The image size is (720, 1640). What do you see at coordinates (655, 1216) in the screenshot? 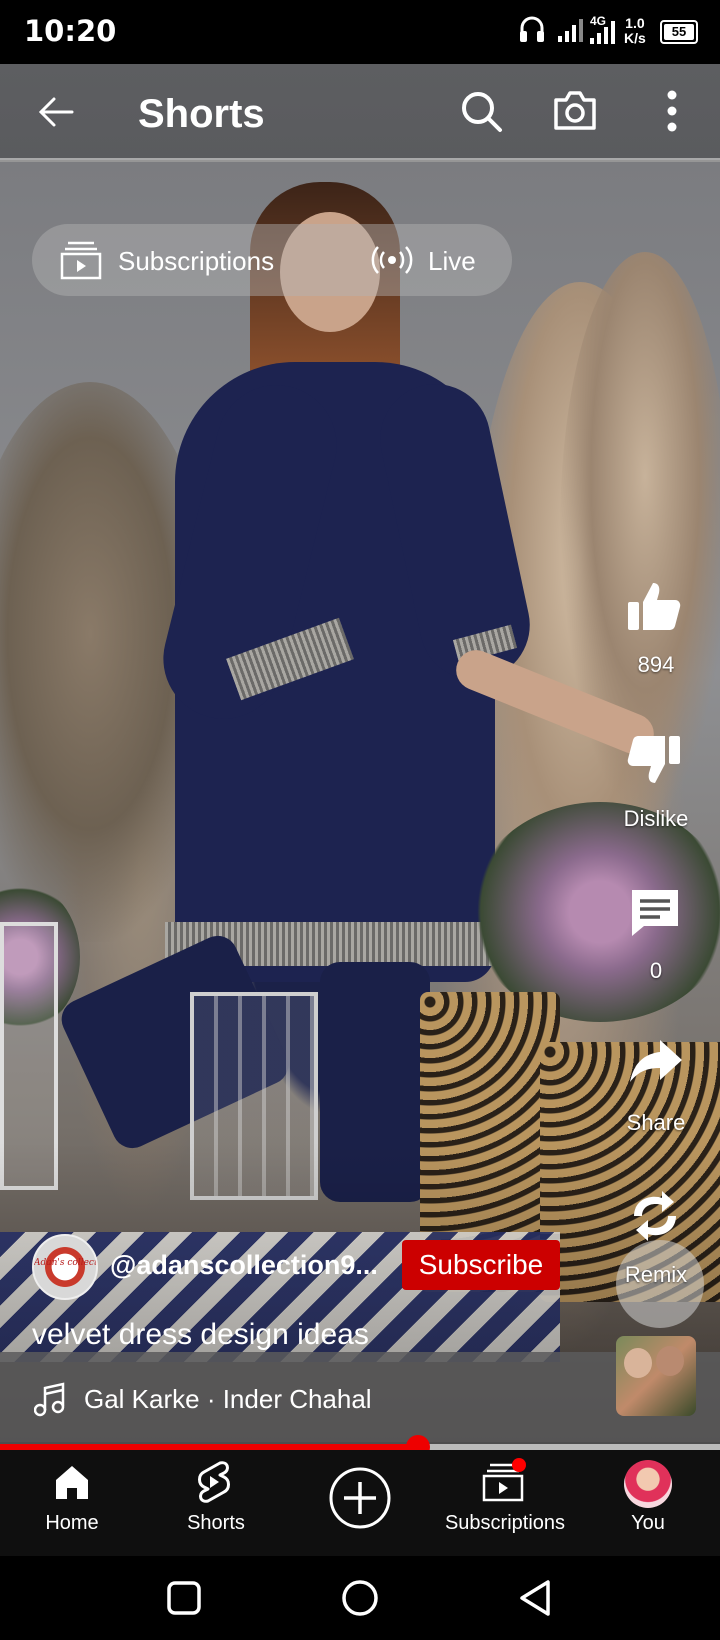
I see `remix-icon` at bounding box center [655, 1216].